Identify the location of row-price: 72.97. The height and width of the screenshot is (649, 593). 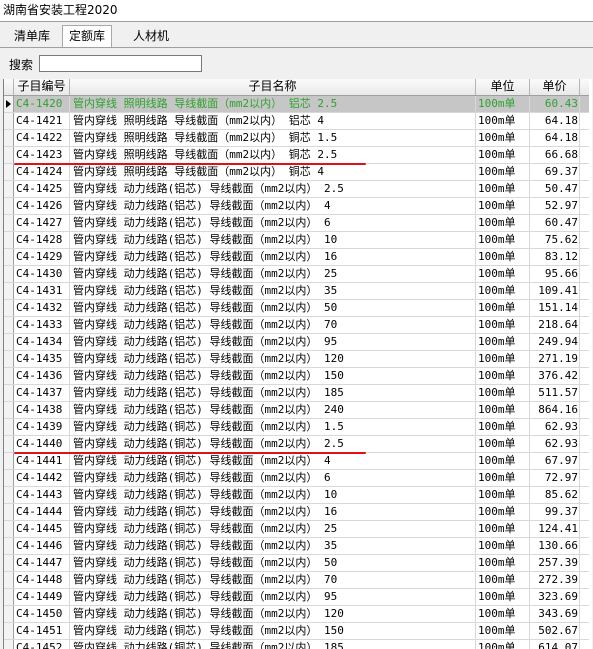
(555, 478).